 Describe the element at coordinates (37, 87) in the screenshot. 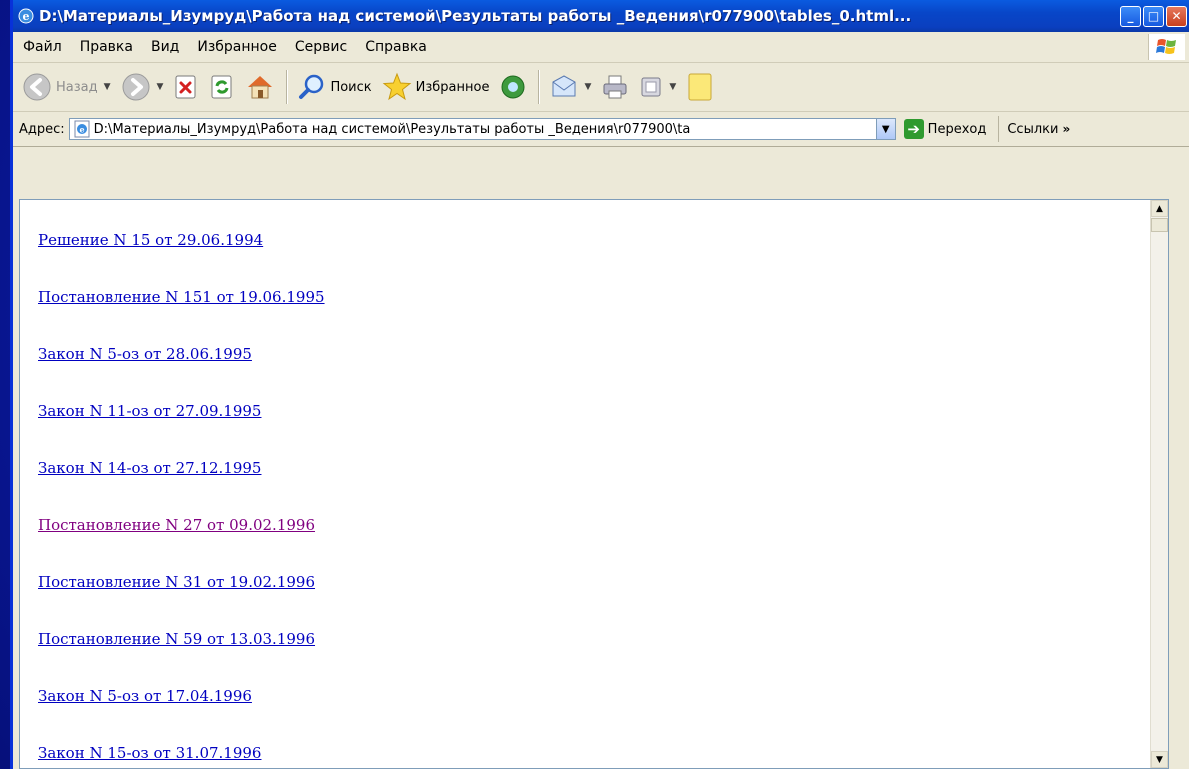

I see `back-arrow-icon` at that location.